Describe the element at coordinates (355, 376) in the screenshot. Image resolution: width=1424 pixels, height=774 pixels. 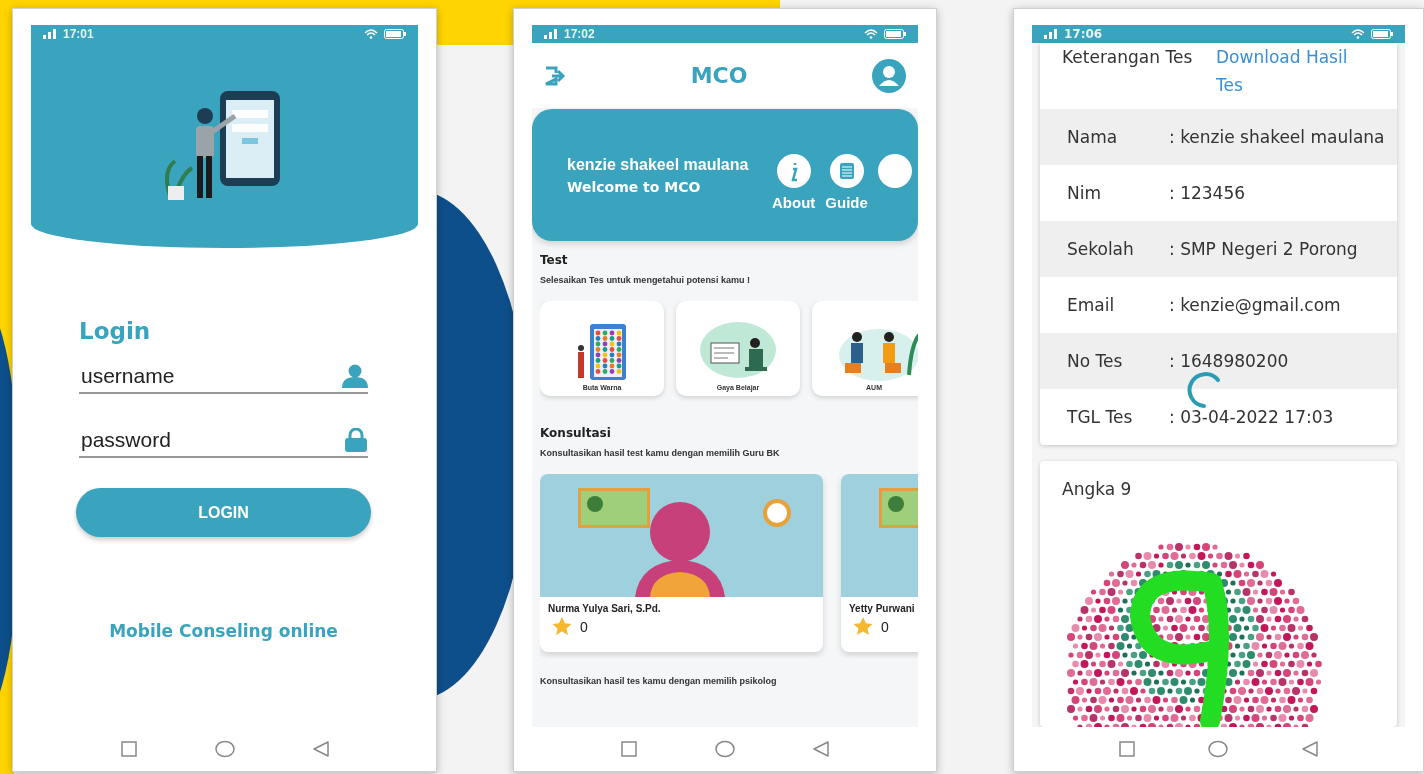
I see `user-icon` at that location.